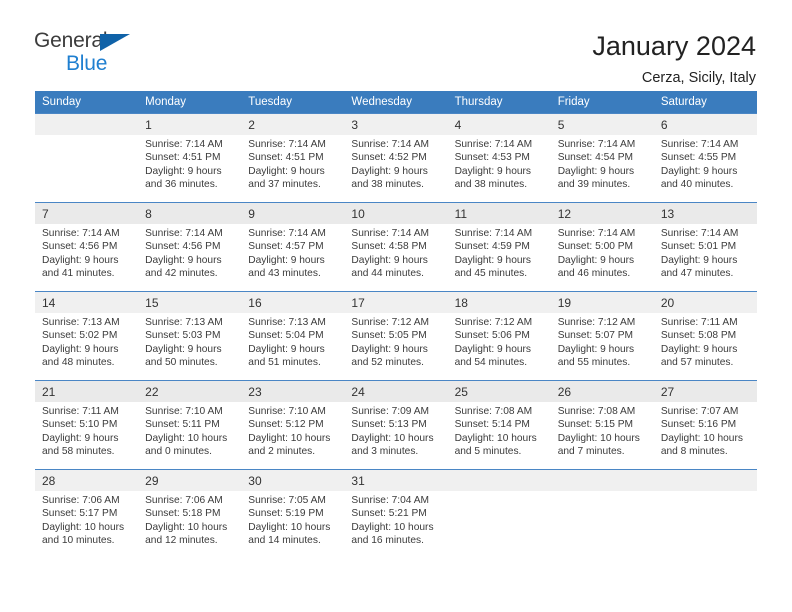 The height and width of the screenshot is (612, 792). I want to click on day-number: 19, so click(602, 302).